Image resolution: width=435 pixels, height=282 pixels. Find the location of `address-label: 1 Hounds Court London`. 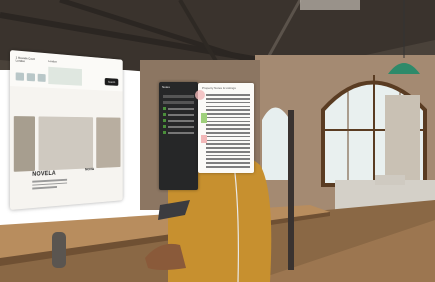

address-label: 1 Hounds Court London is located at coordinates (25, 59).